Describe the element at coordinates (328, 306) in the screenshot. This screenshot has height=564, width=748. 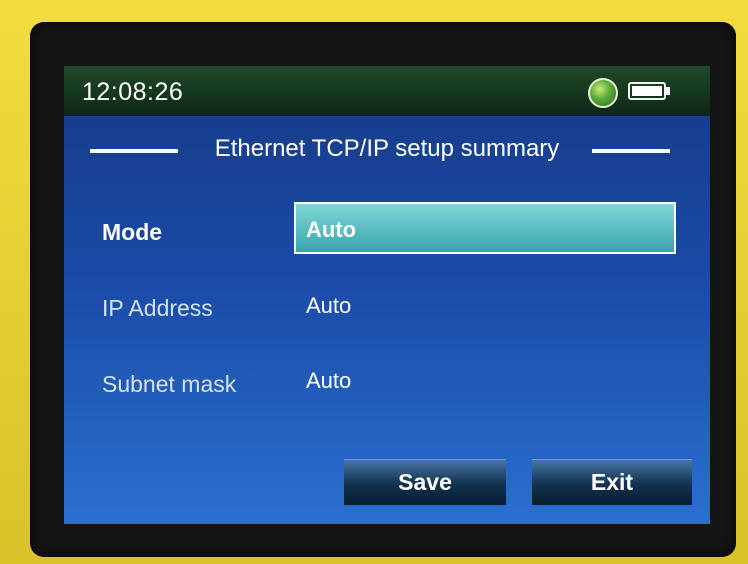
I see `ip-address-value: Auto` at that location.